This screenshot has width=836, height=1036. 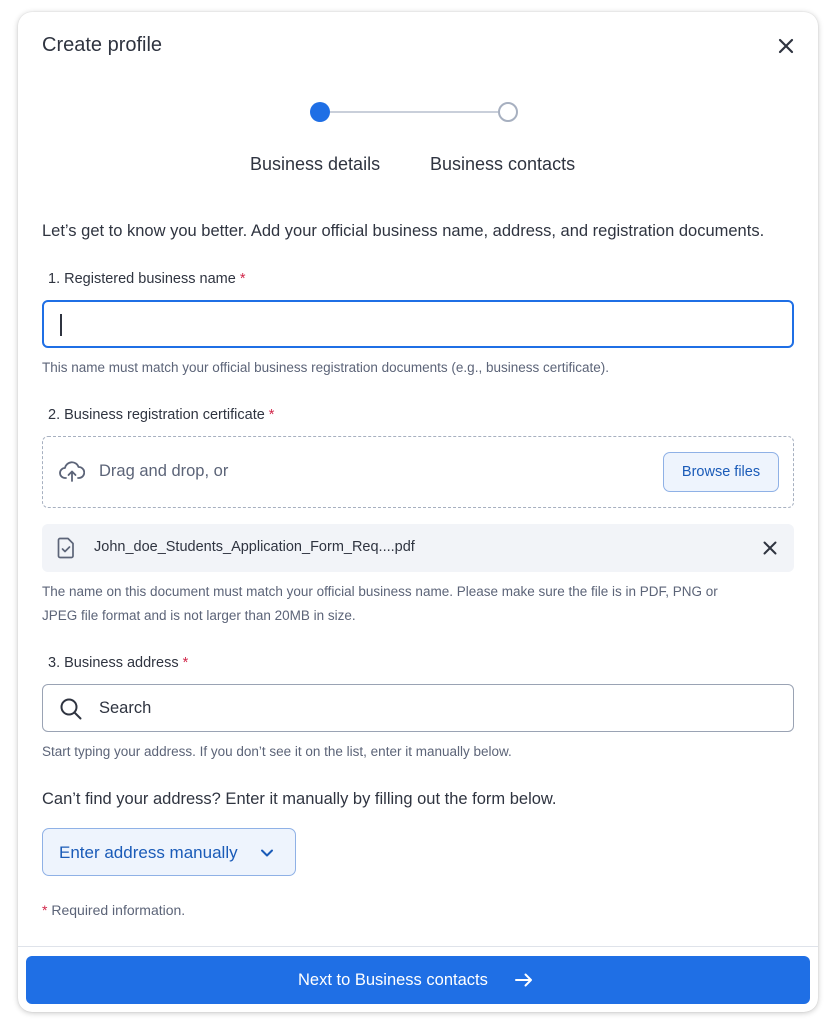 I want to click on step-indicator-business-contacts, so click(x=508, y=112).